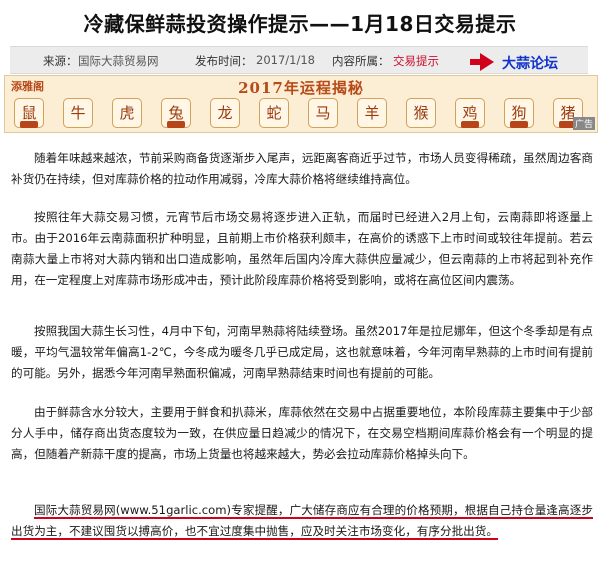  I want to click on zodiac-item: 猴, so click(421, 113).